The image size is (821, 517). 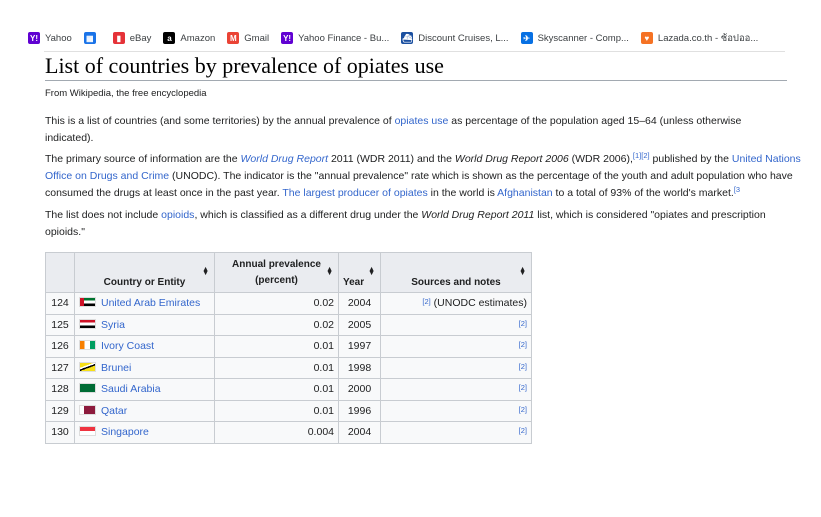 I want to click on country-cell: Saudi Arabia, so click(x=144, y=389).